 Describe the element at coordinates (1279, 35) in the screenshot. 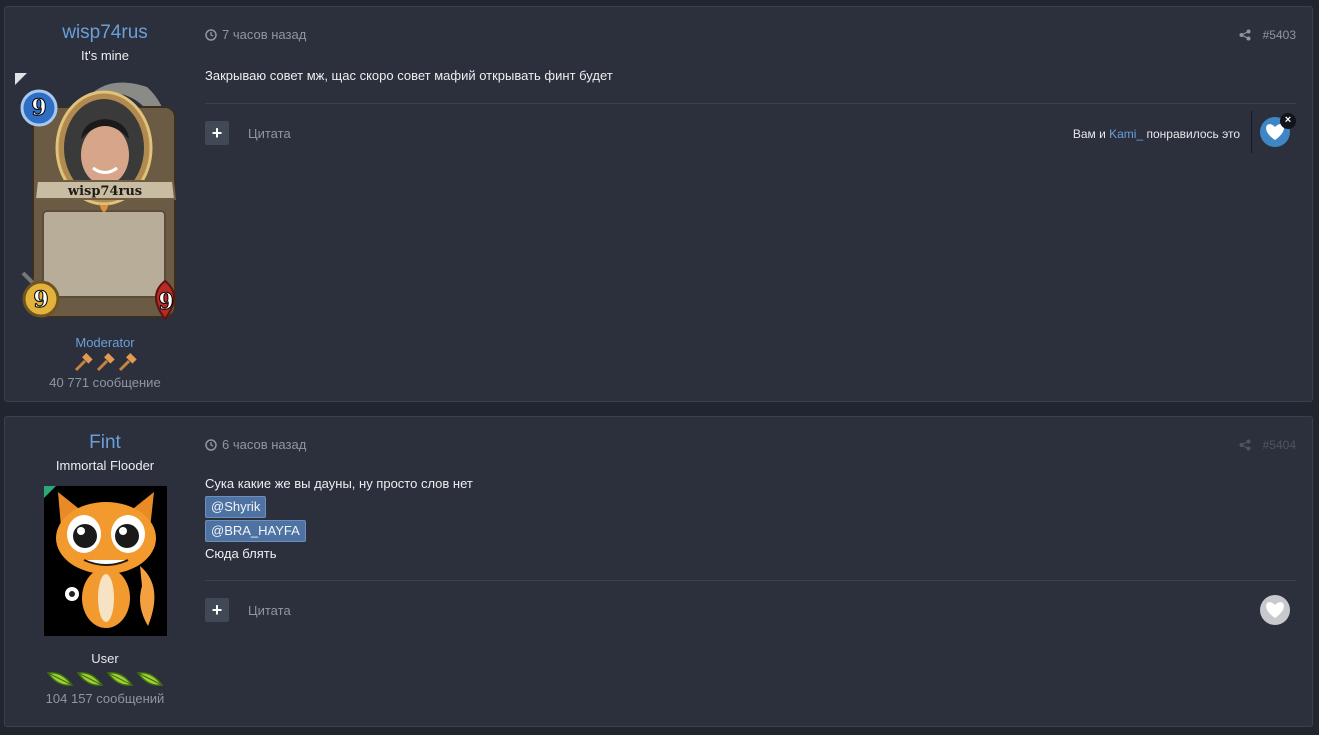

I see `post-number-link: #5403` at that location.